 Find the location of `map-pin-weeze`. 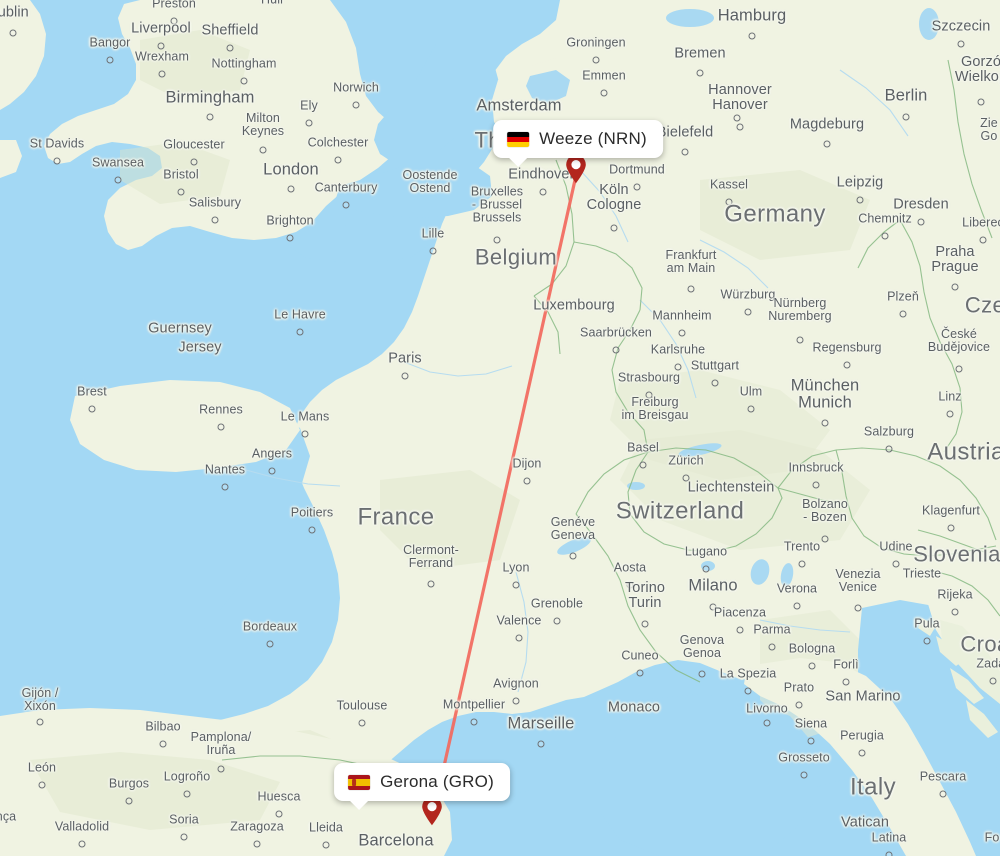

map-pin-weeze is located at coordinates (576, 169).